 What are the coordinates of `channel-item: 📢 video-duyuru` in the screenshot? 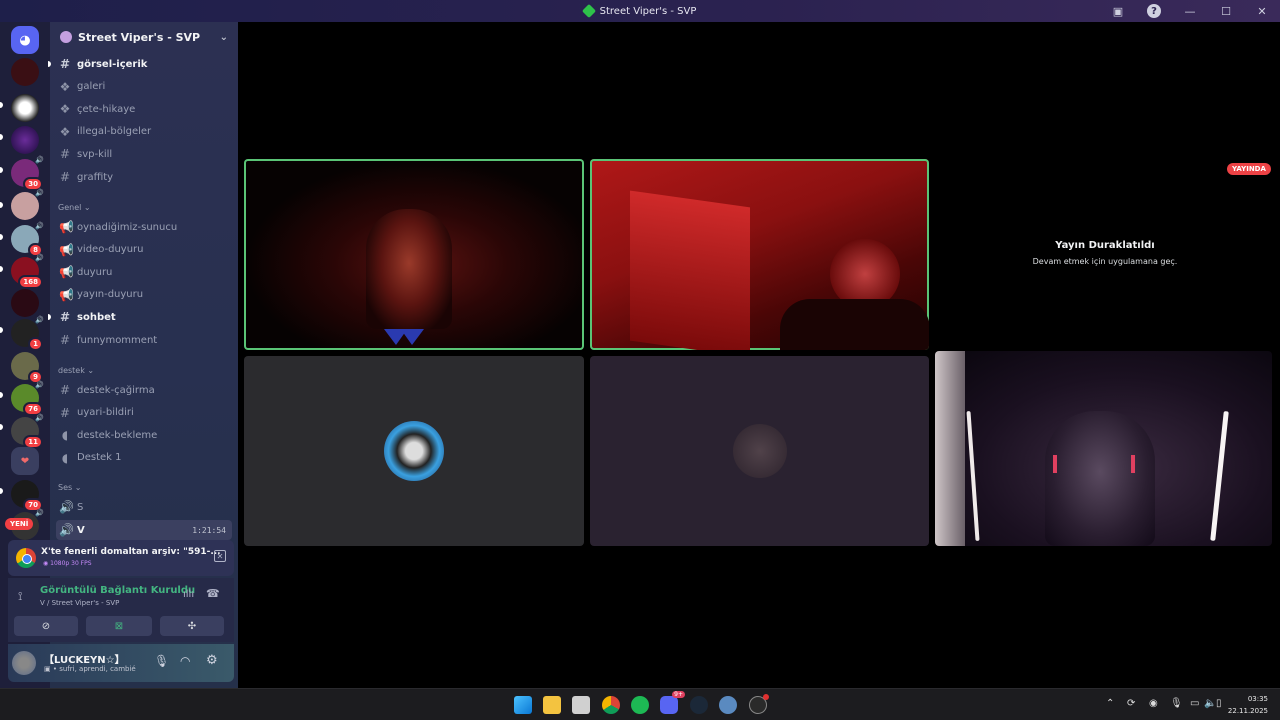 It's located at (144, 250).